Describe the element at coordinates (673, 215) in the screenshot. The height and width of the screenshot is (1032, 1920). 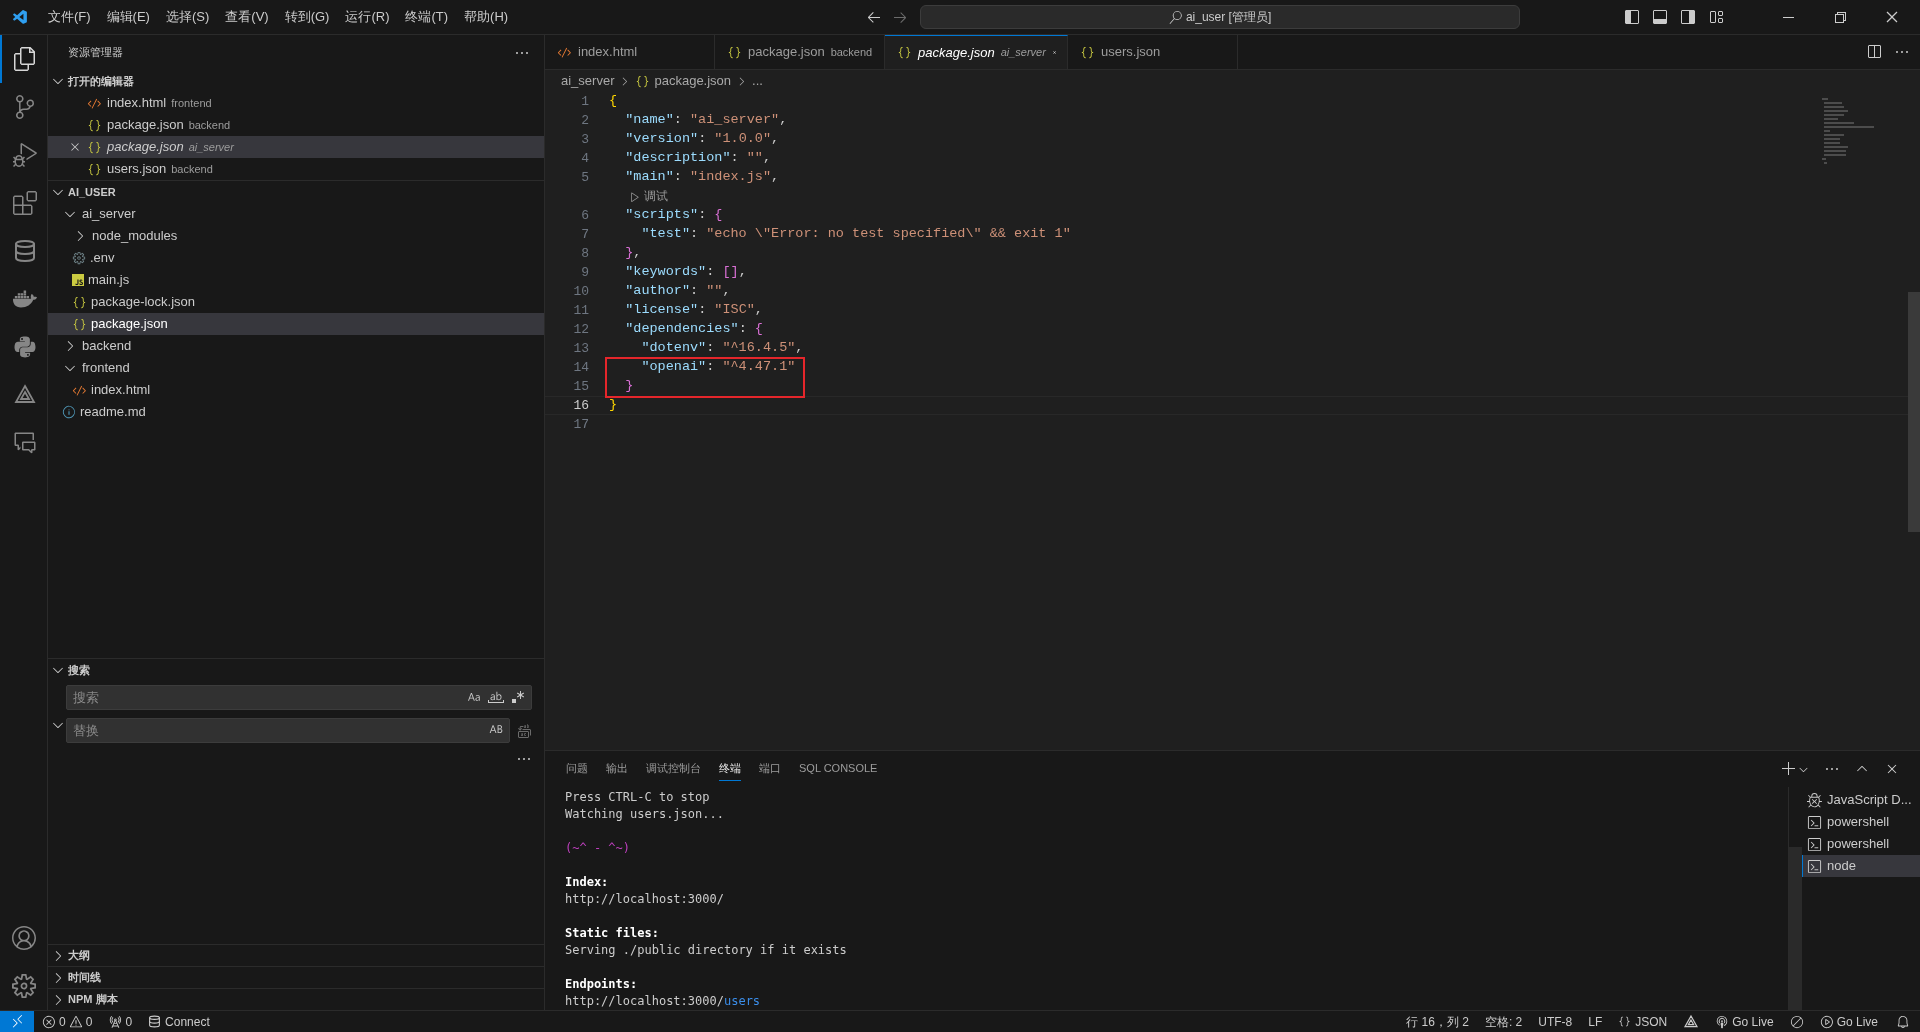
I see `code-line: "scripts": {` at that location.